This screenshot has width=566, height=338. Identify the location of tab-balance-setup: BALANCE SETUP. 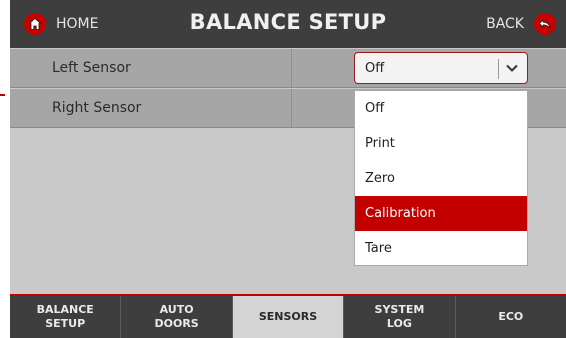
(66, 317).